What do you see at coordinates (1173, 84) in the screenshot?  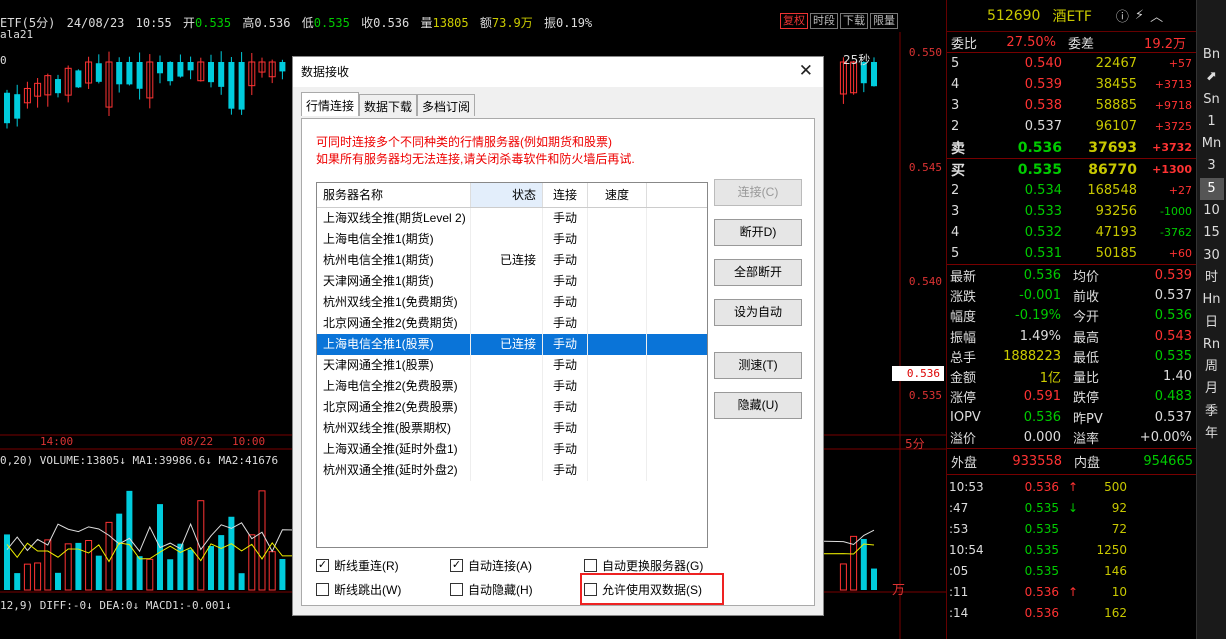 I see `level-change: +3713` at bounding box center [1173, 84].